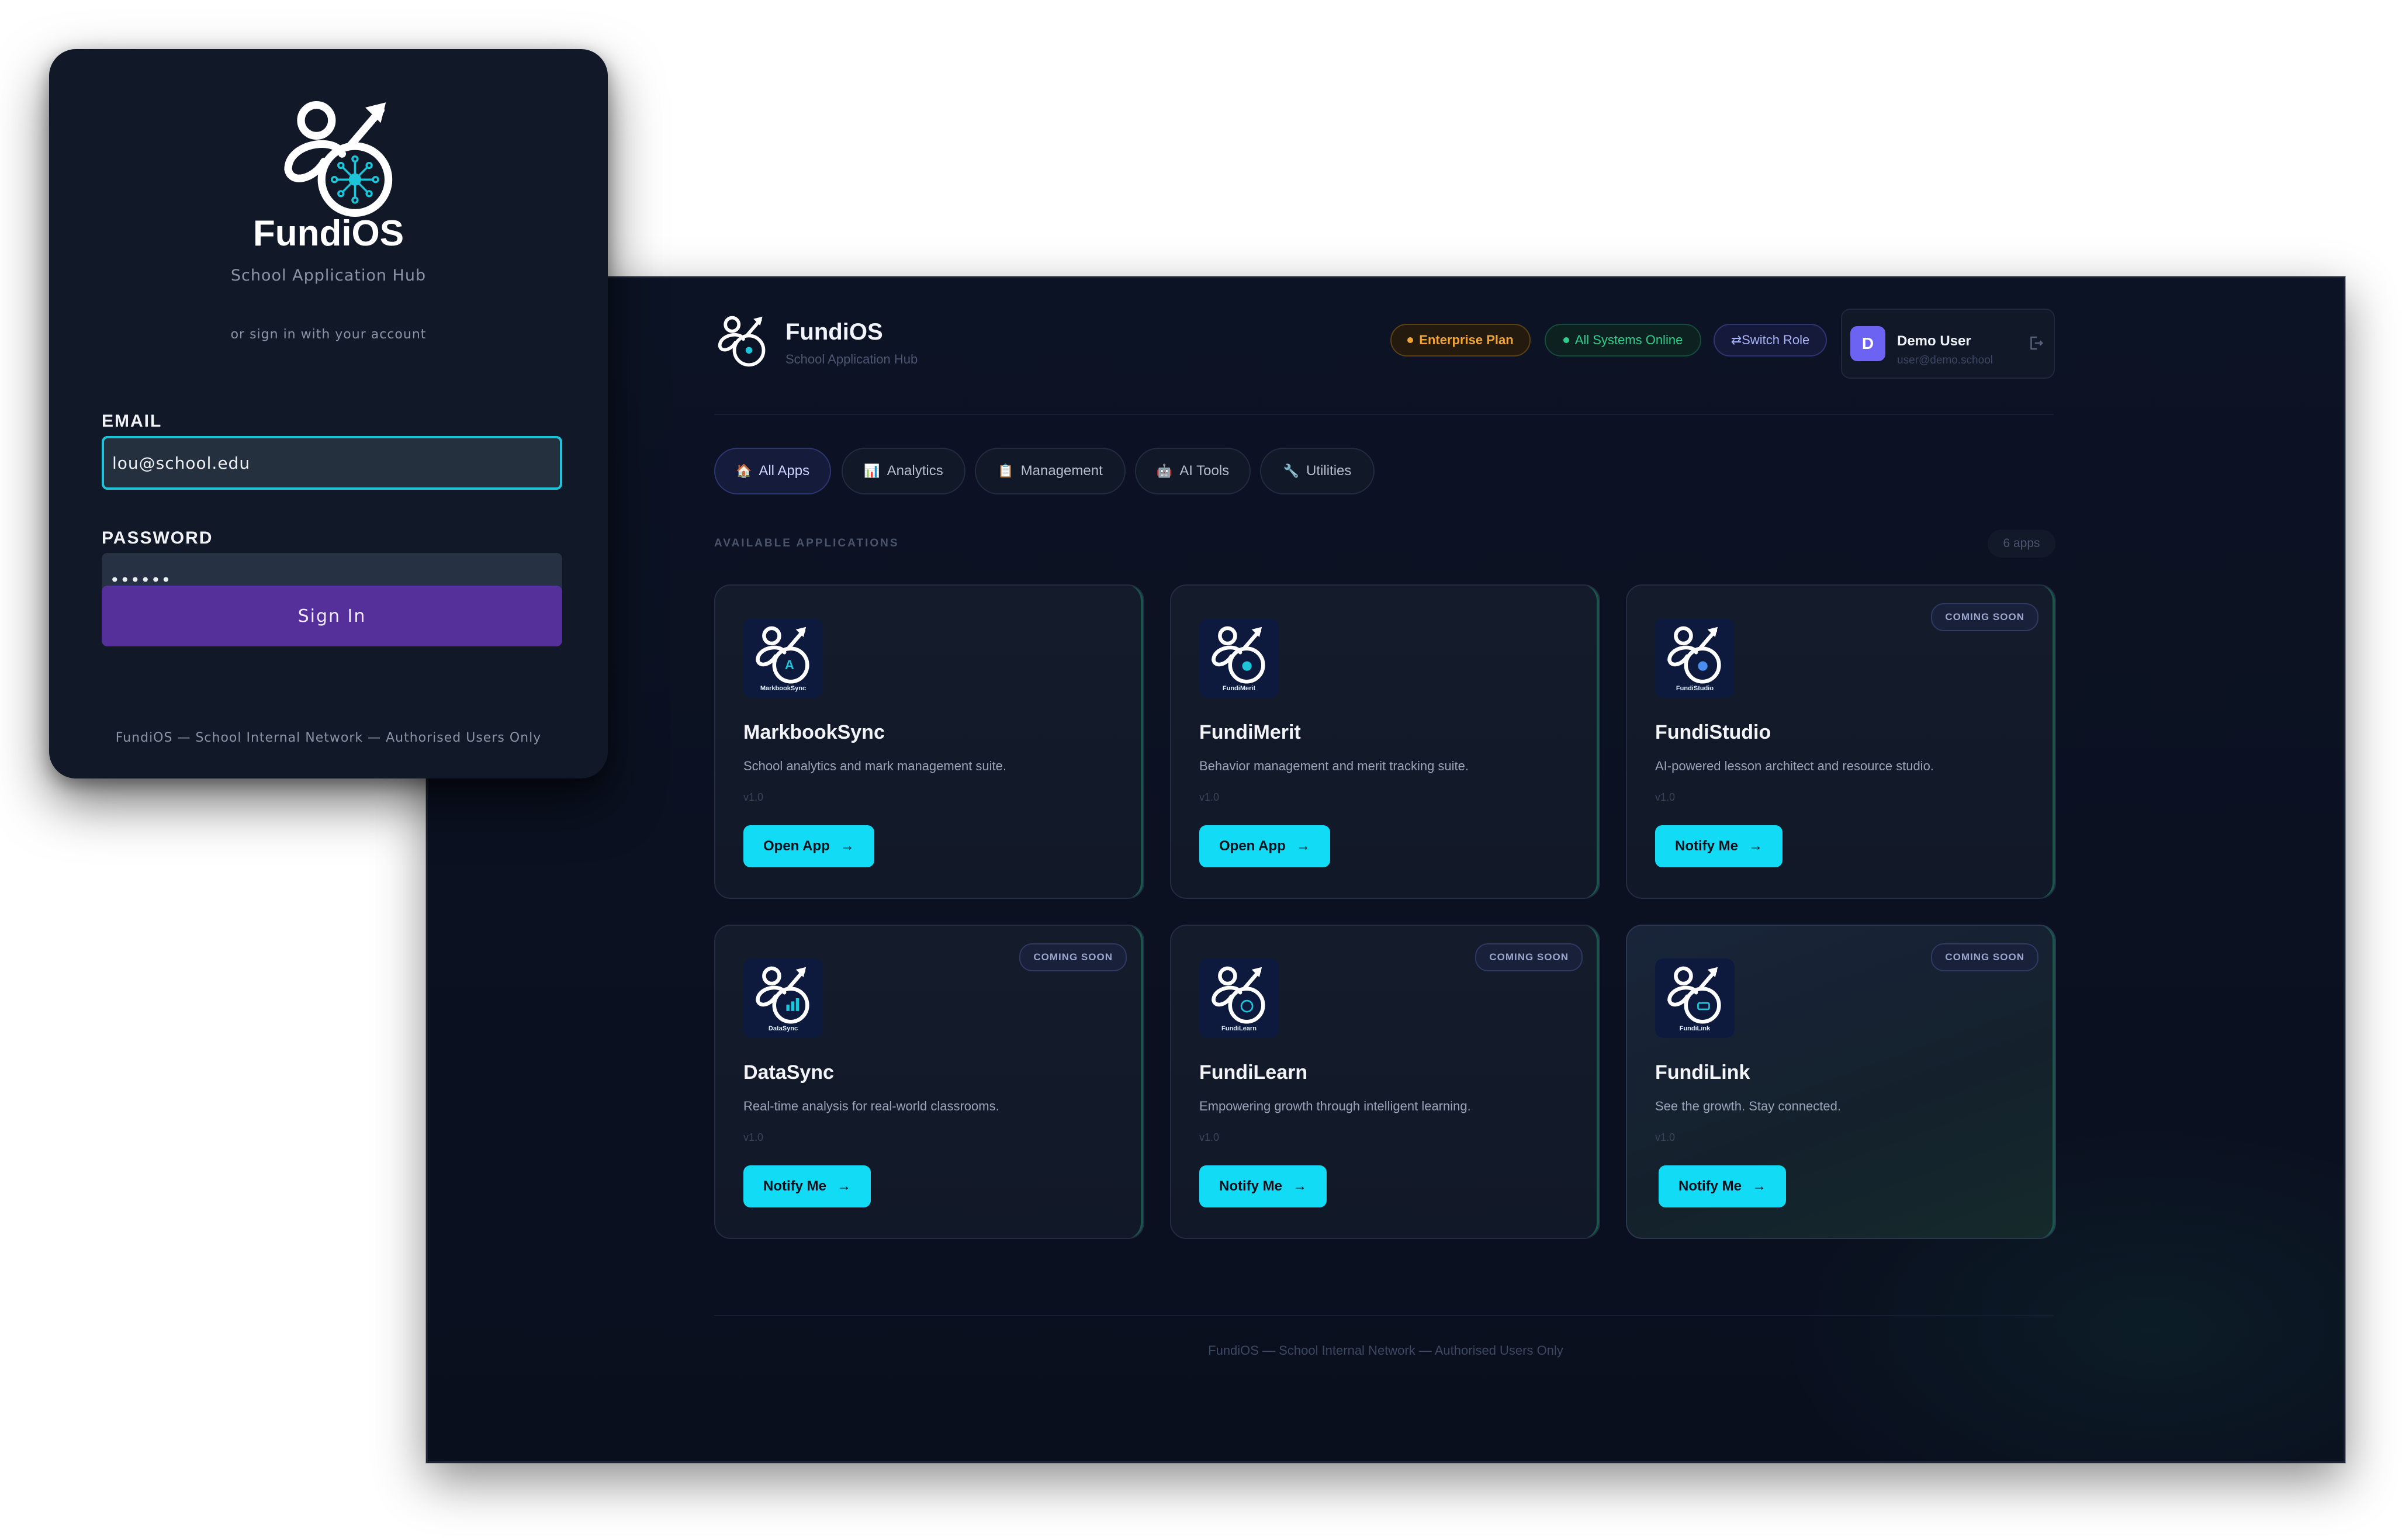  Describe the element at coordinates (783, 1029) in the screenshot. I see `logo-label: DataSync` at that location.